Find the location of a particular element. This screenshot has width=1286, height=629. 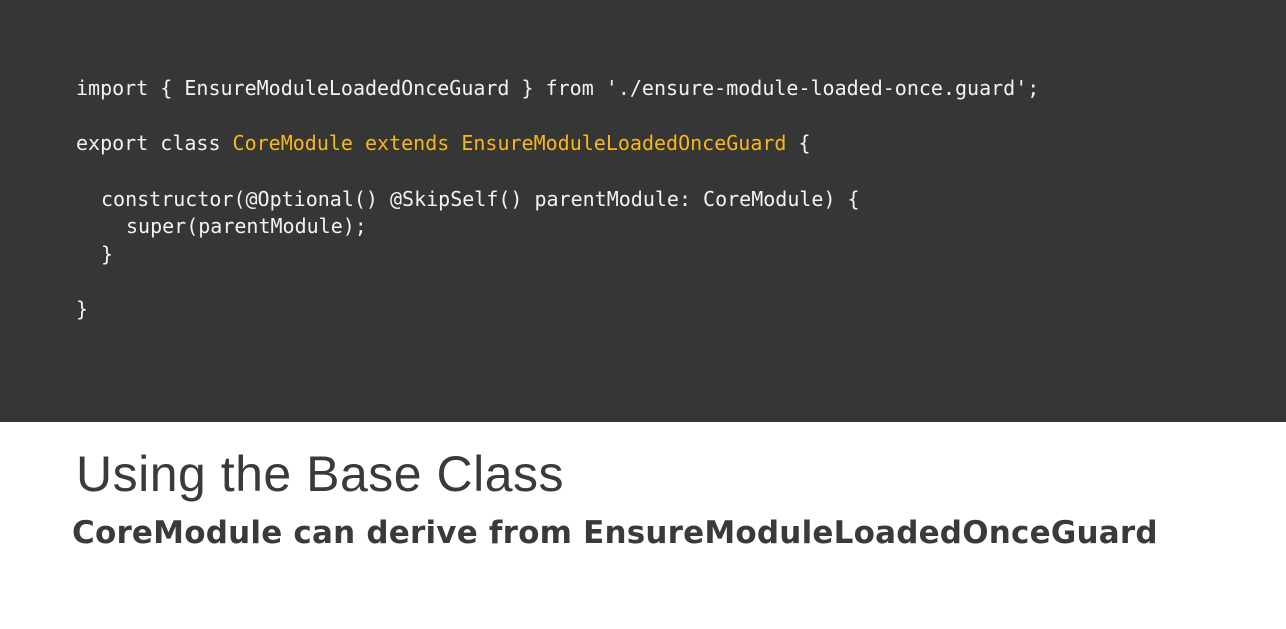

code-token-open-brace: { is located at coordinates (798, 143).